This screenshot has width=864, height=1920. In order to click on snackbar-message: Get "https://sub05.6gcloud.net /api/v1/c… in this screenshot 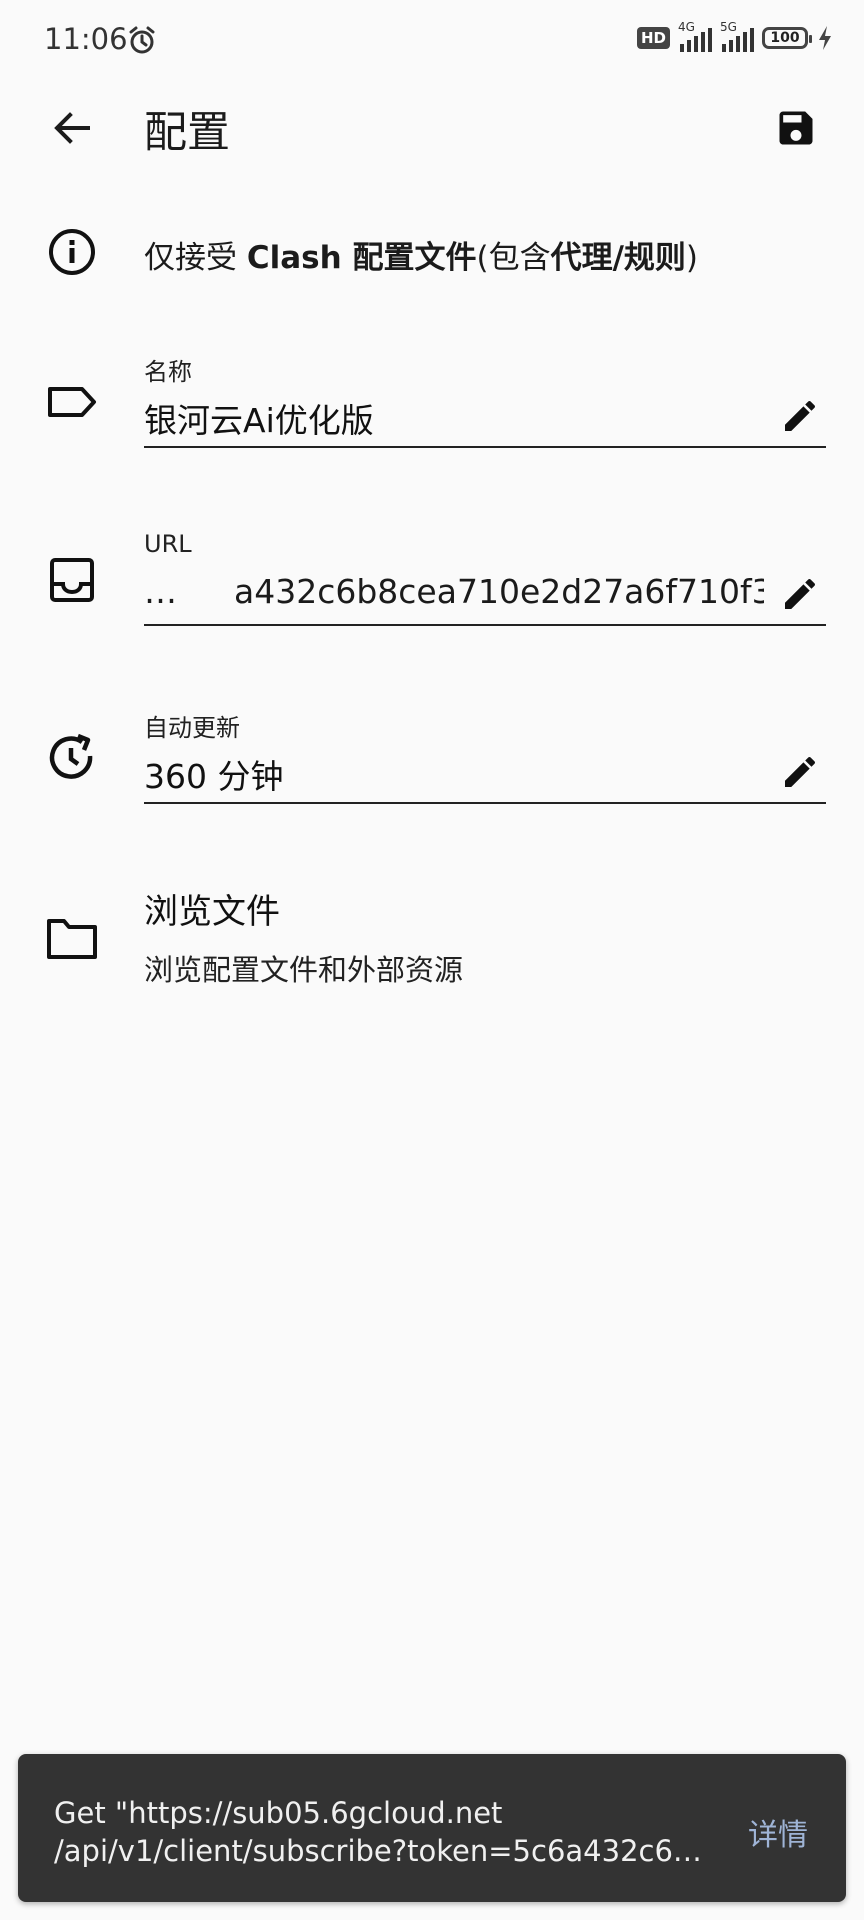, I will do `click(378, 1832)`.